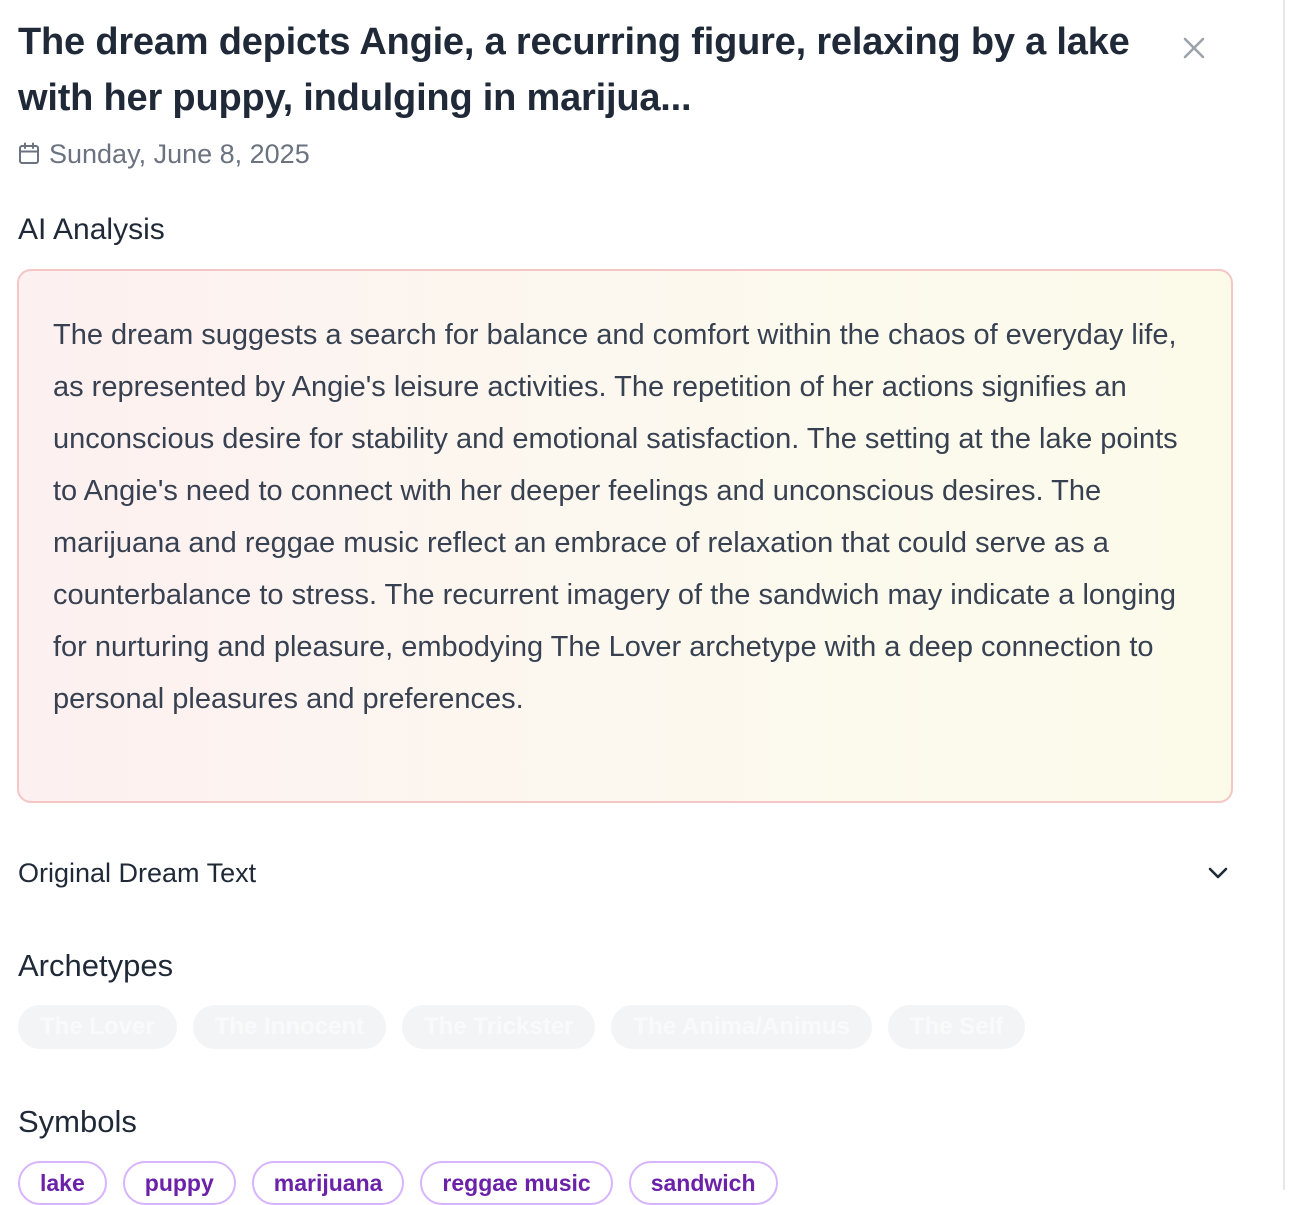 This screenshot has width=1290, height=1205. I want to click on close-icon, so click(1194, 50).